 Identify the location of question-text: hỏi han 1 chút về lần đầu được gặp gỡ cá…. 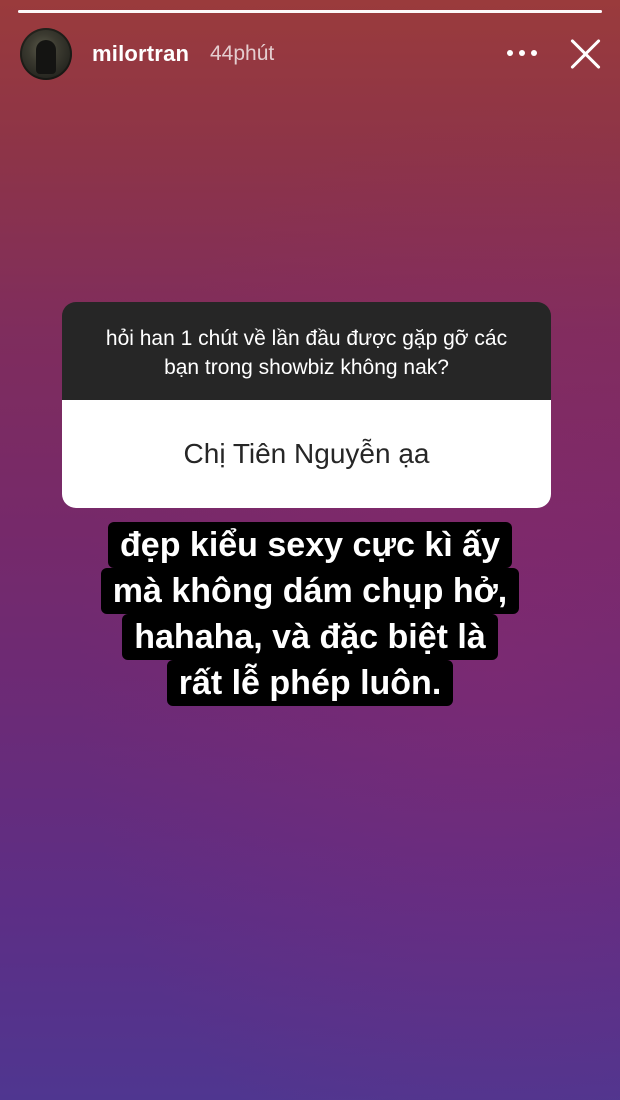
(306, 351).